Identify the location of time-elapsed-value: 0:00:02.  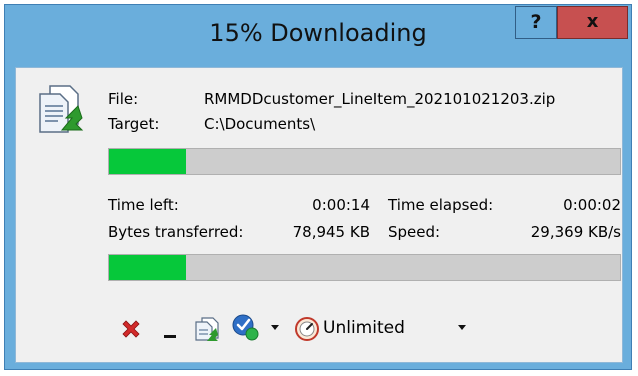
(592, 205).